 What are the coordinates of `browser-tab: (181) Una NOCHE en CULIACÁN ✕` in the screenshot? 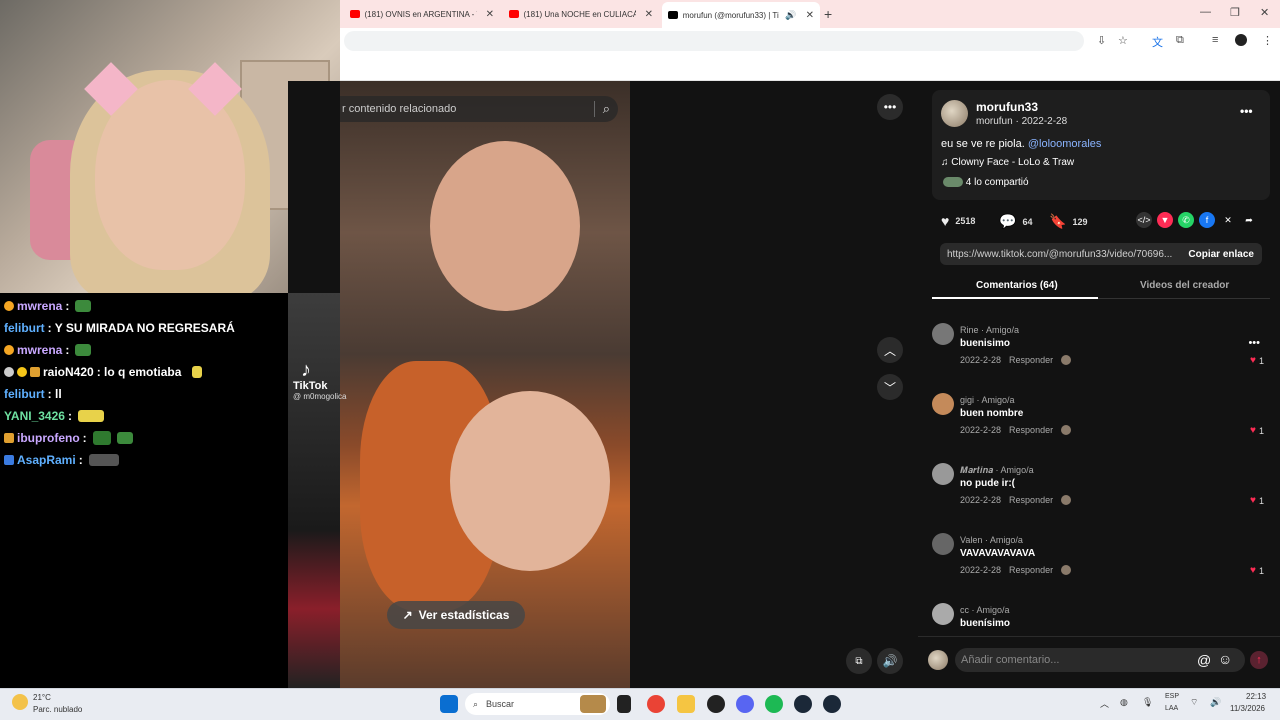 It's located at (581, 14).